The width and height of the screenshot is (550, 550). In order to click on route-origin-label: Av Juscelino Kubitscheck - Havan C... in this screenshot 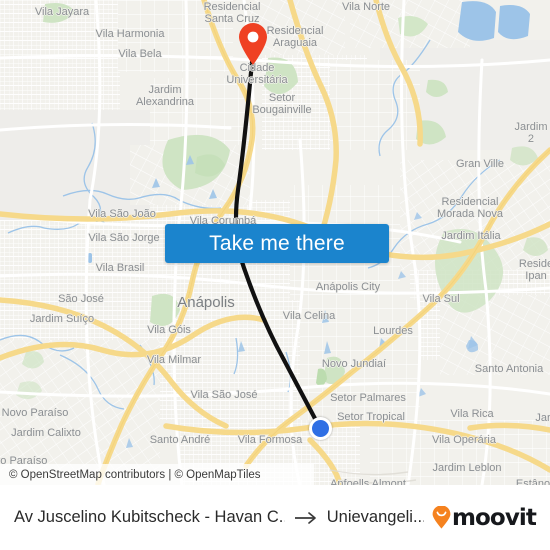, I will do `click(149, 517)`.